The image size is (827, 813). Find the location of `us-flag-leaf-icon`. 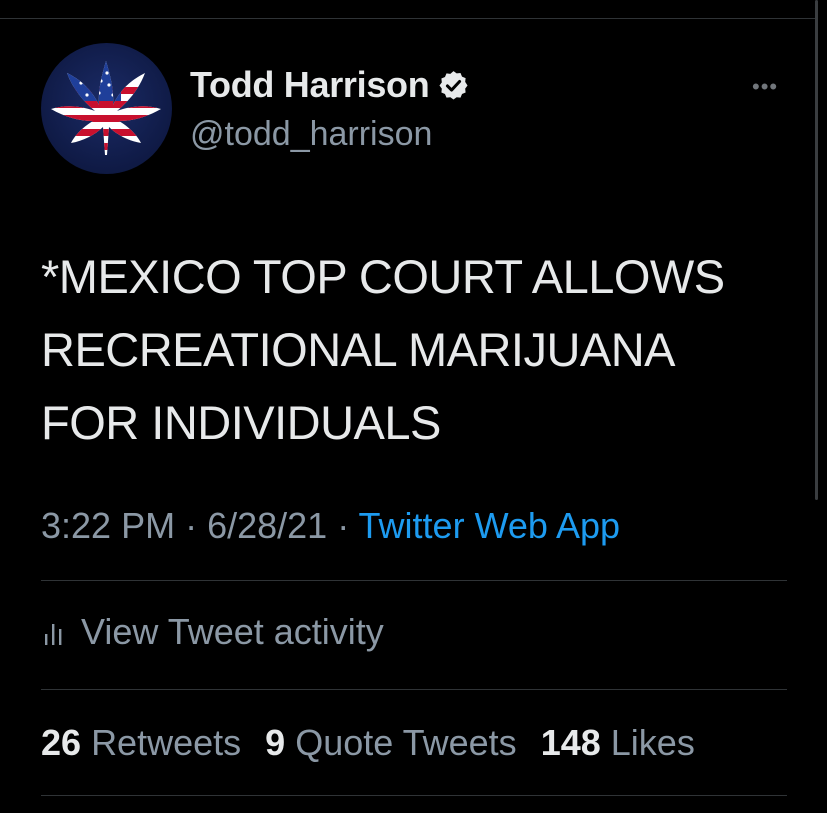

us-flag-leaf-icon is located at coordinates (106, 108).